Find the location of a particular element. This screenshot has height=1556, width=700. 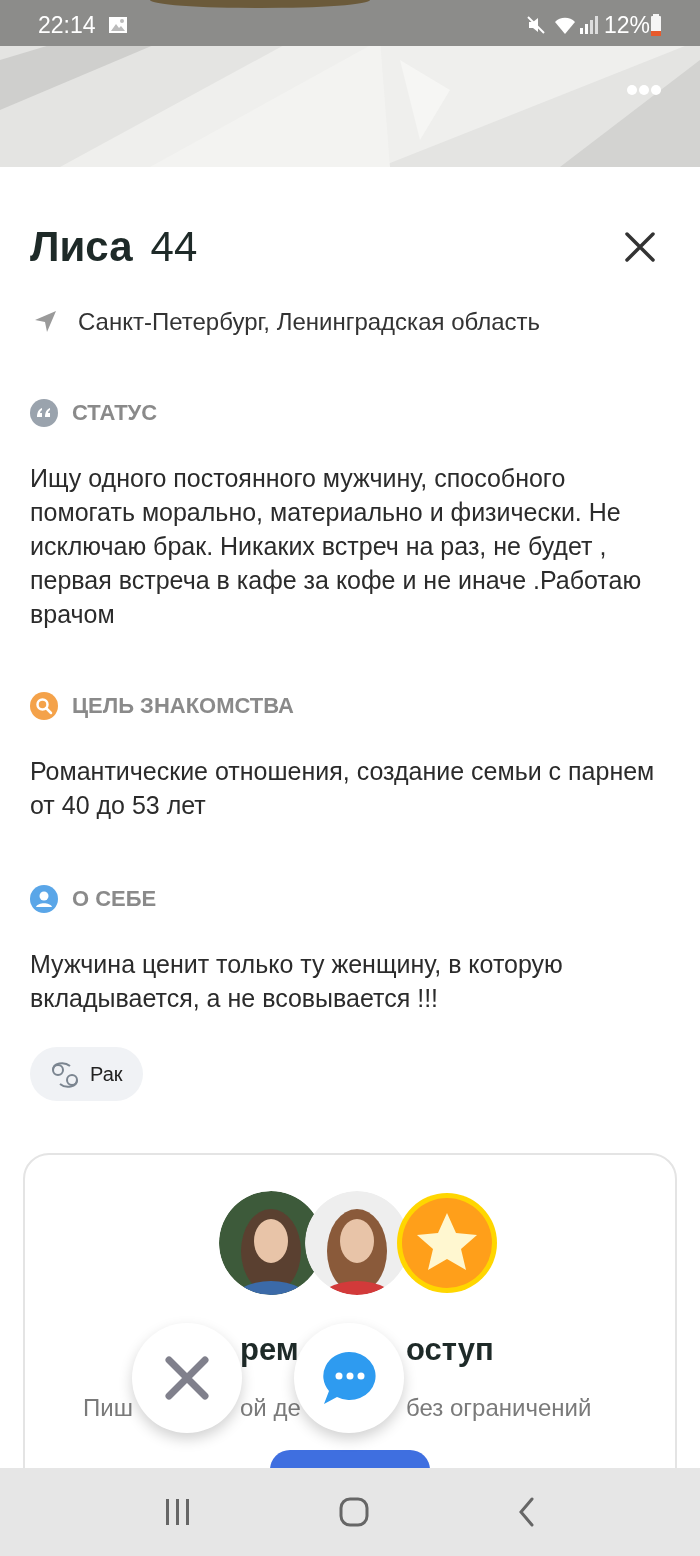

search-icon is located at coordinates (44, 705).